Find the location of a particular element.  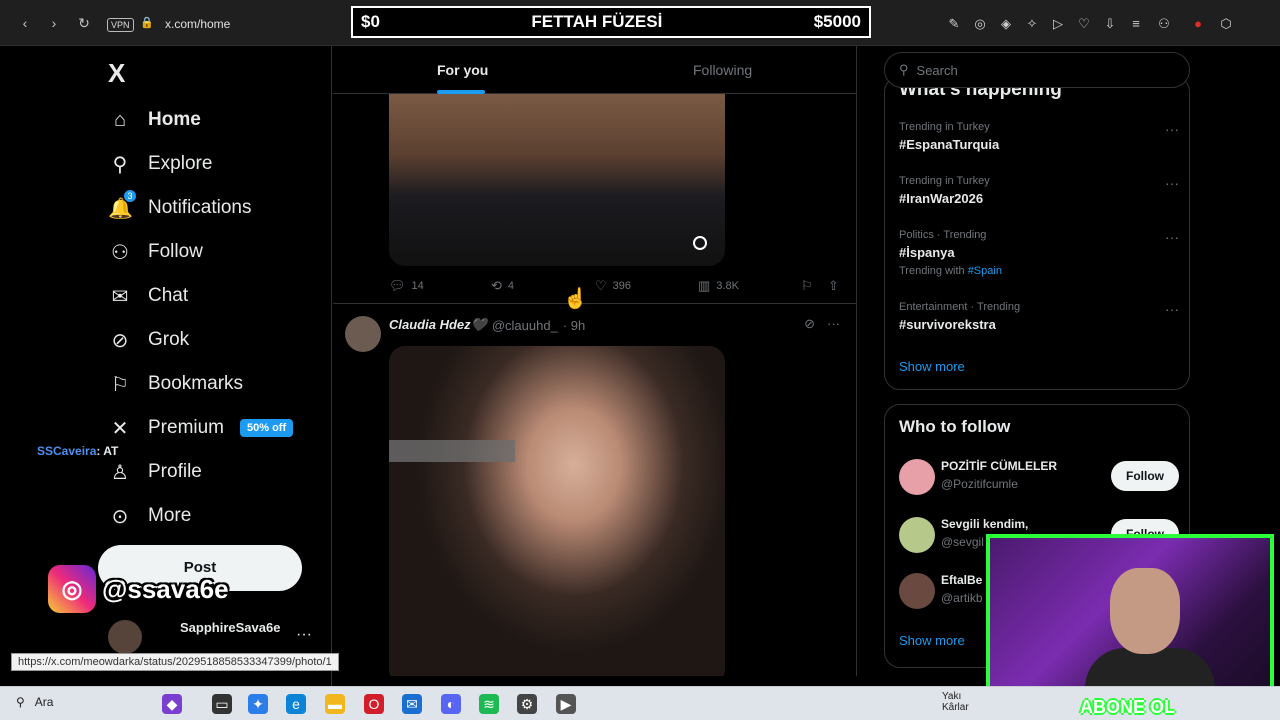

x-logo-icon: X is located at coordinates (116, 73).